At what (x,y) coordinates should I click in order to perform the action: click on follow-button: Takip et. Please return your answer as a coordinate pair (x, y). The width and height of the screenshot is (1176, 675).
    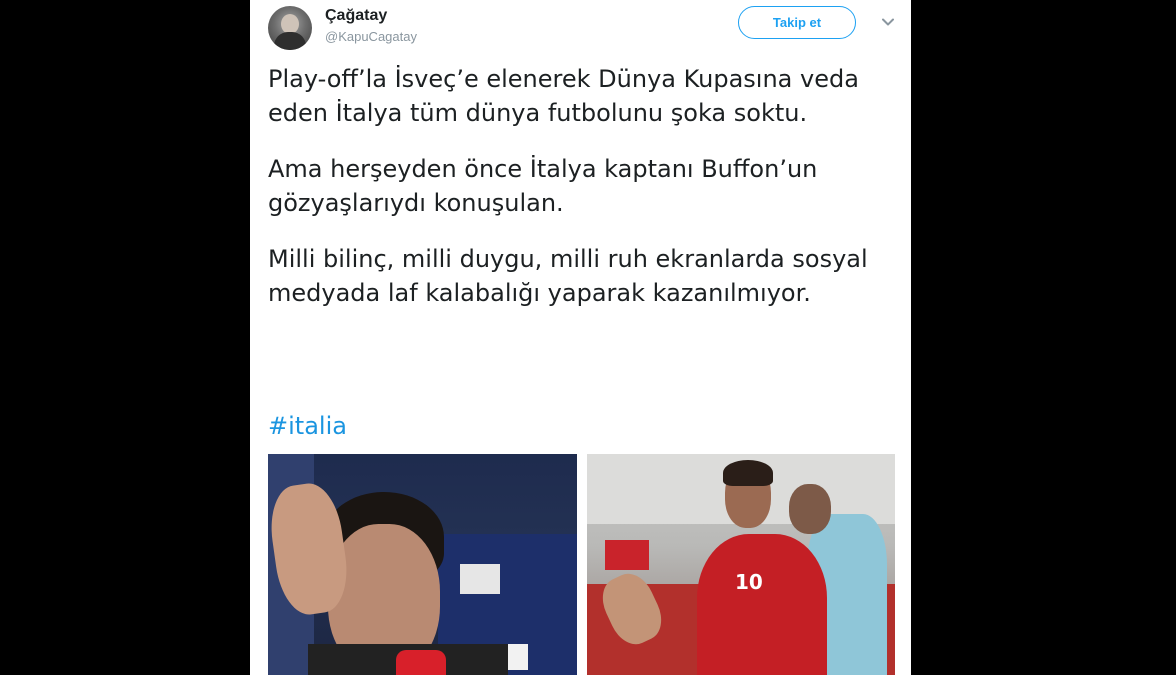
    Looking at the image, I should click on (797, 22).